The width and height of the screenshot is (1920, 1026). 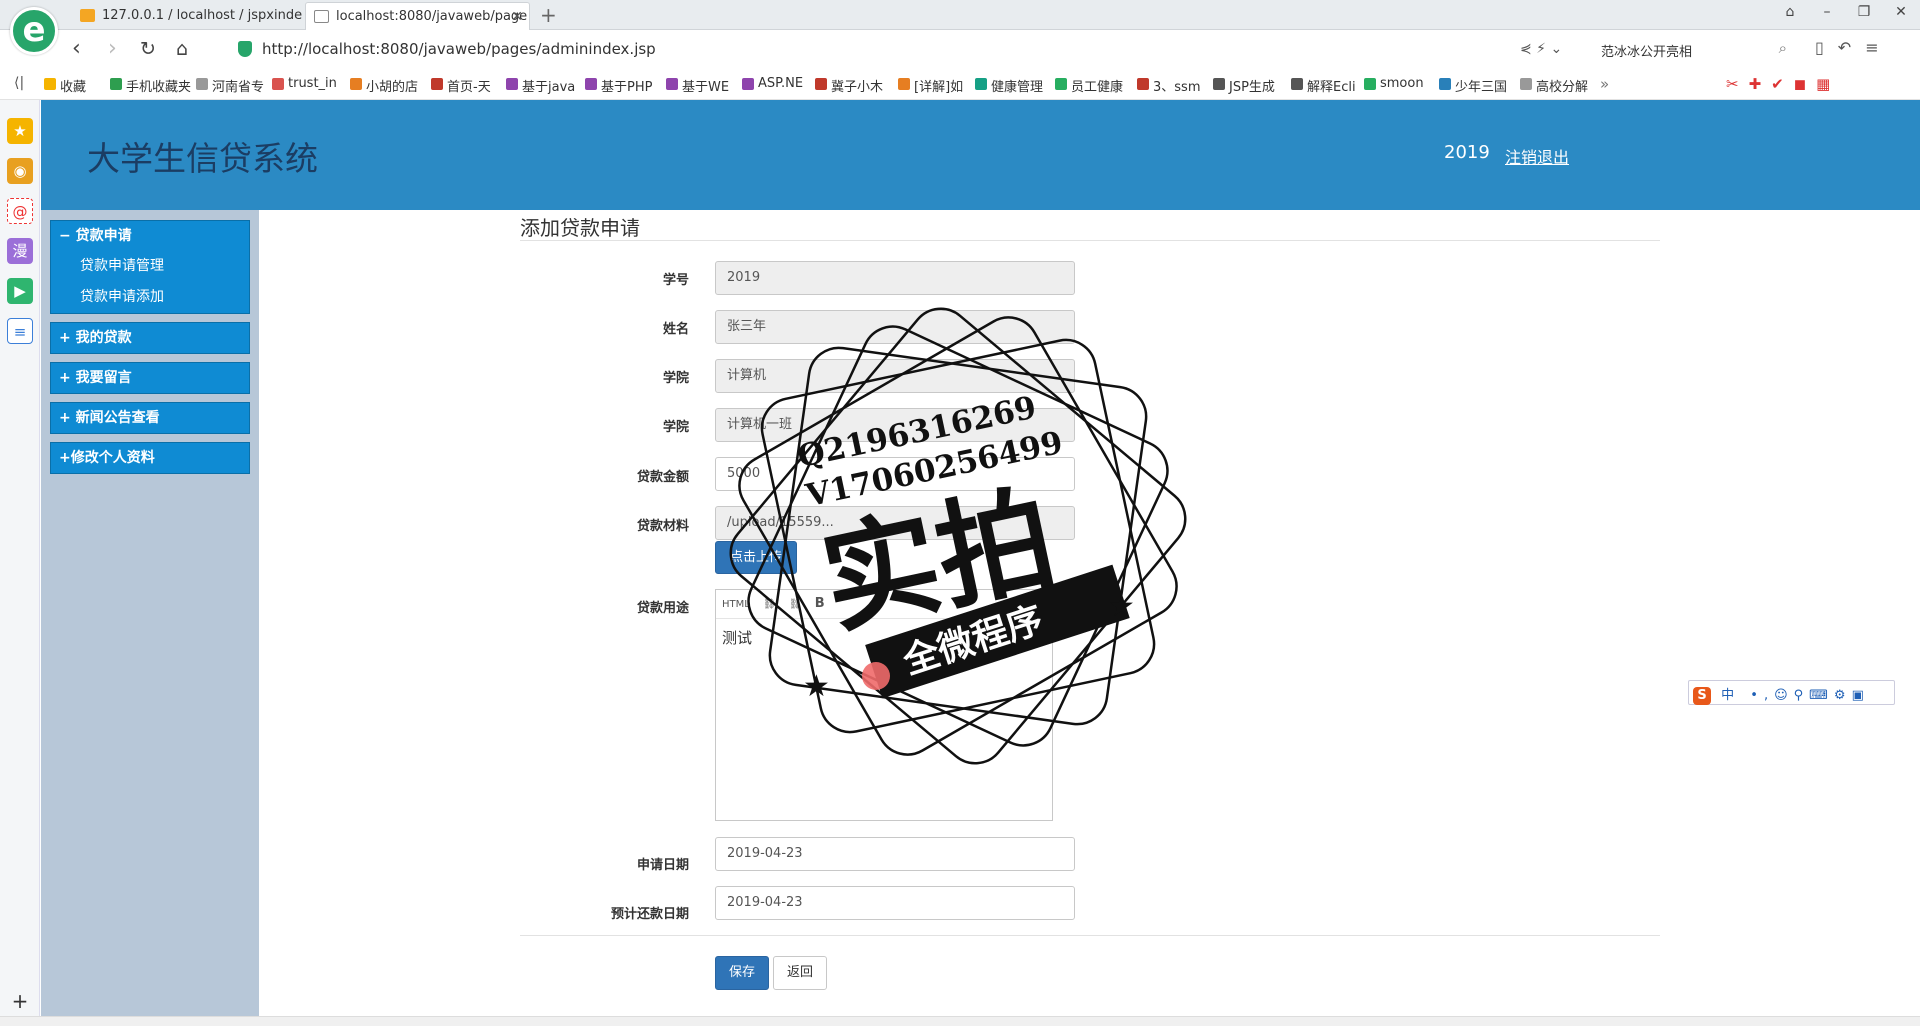 I want to click on secure-shield-icon, so click(x=245, y=49).